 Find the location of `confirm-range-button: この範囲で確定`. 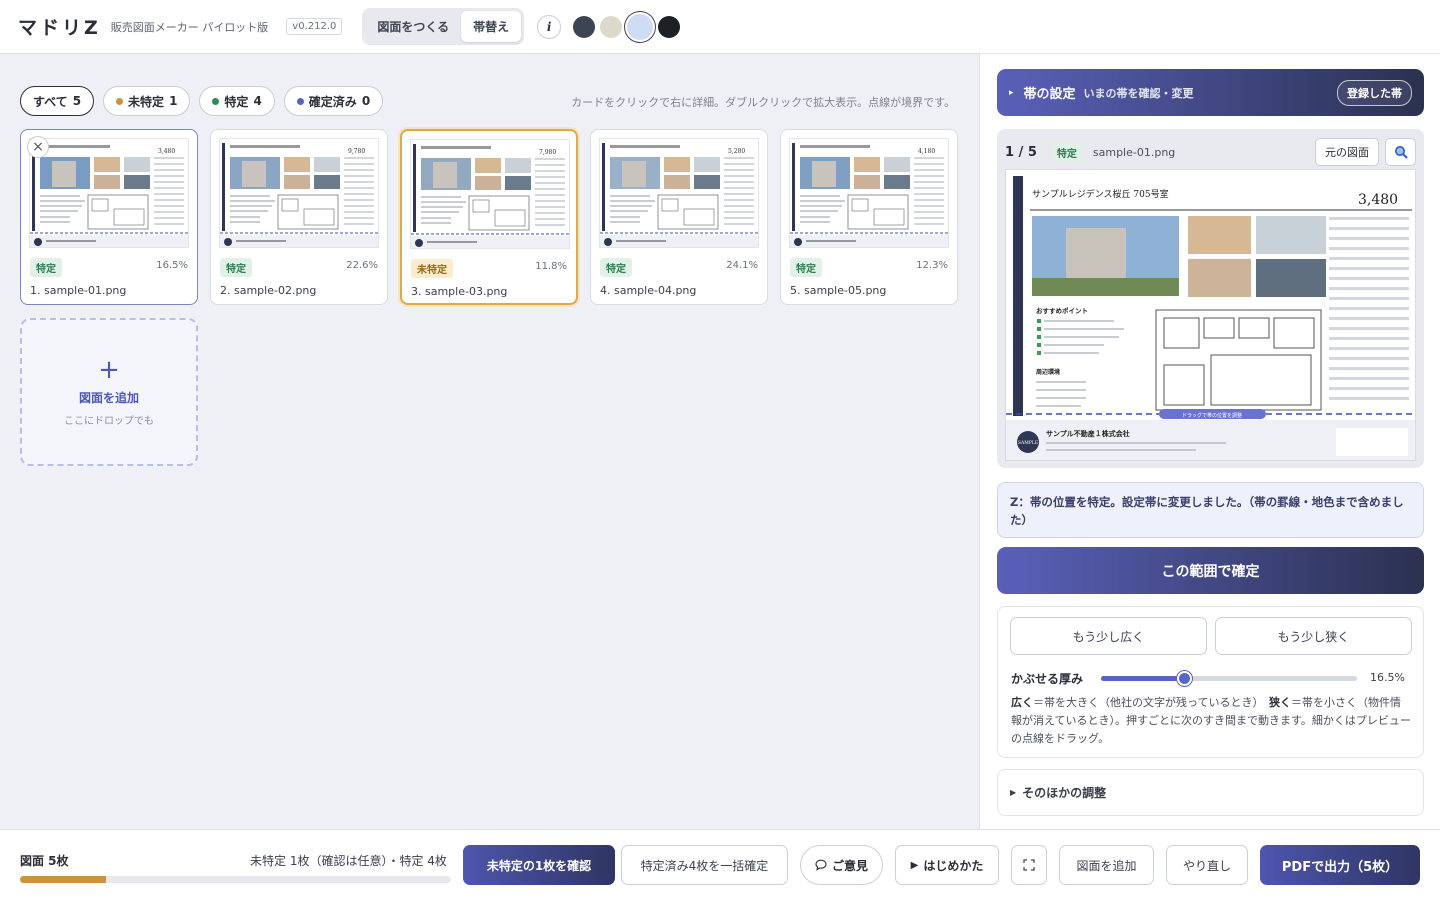

confirm-range-button: この範囲で確定 is located at coordinates (1210, 570).